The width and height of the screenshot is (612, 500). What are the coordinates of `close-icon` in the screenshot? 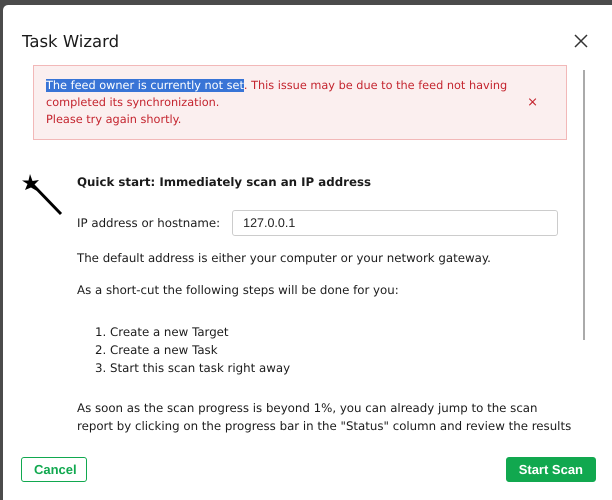 It's located at (581, 41).